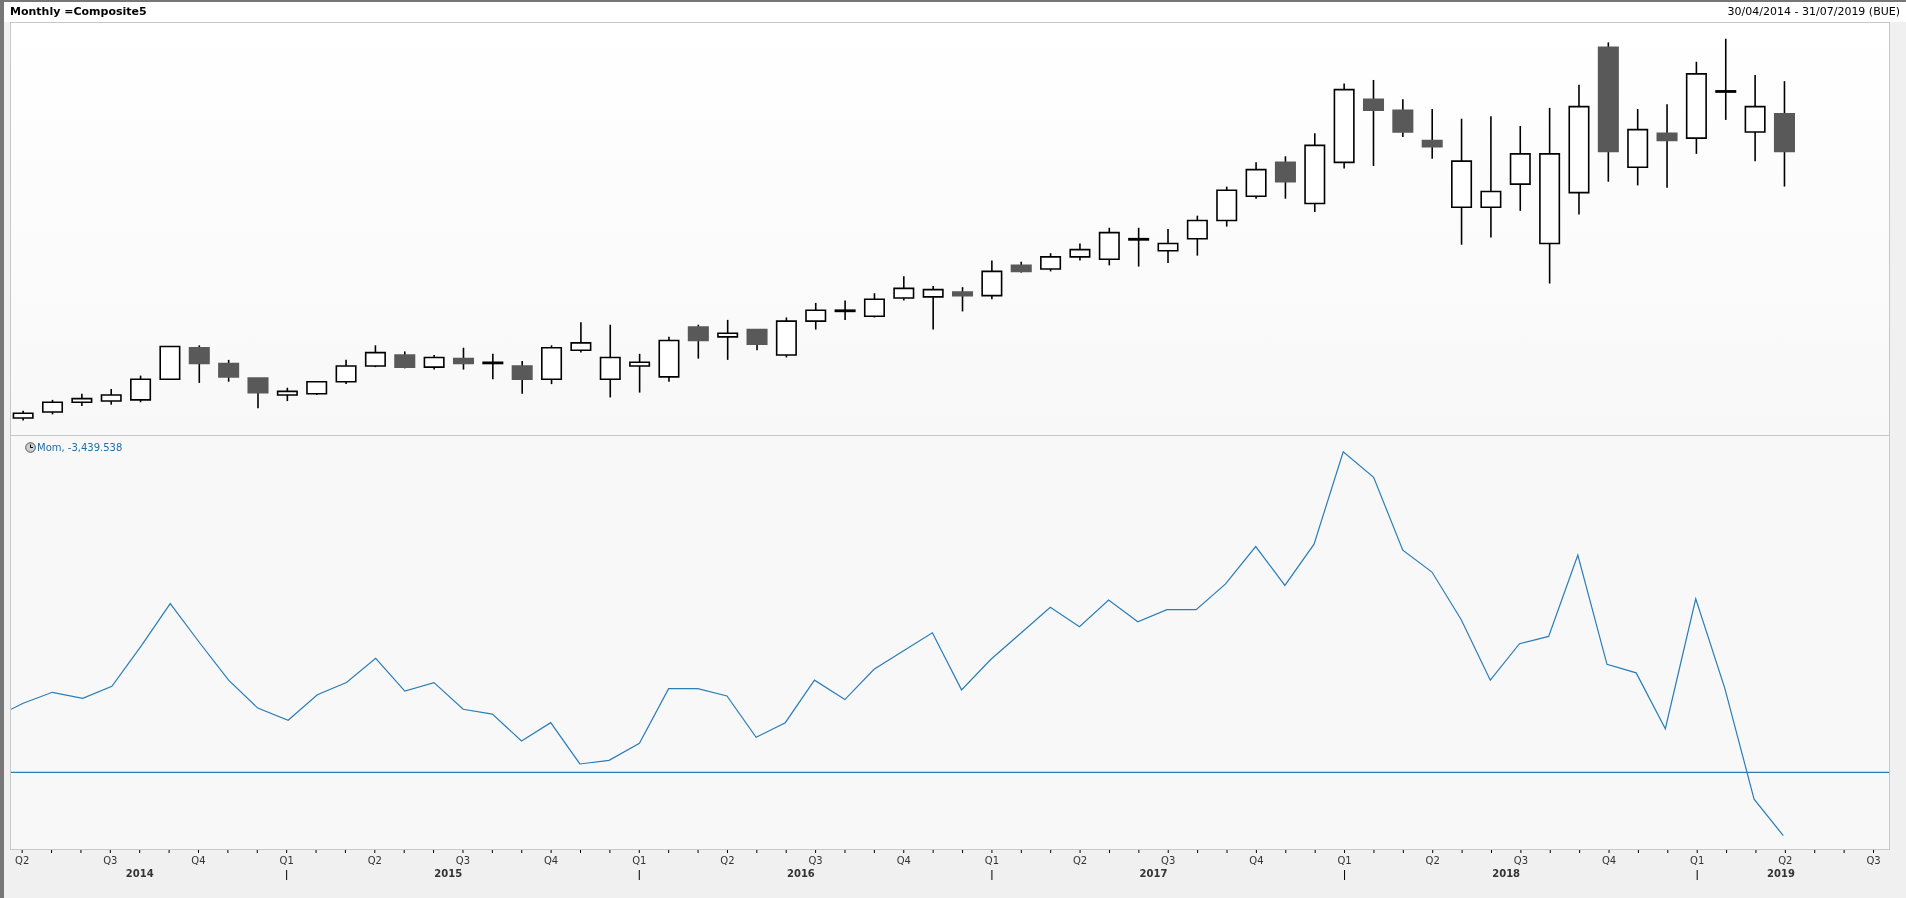  What do you see at coordinates (1506, 874) in the screenshot?
I see `year-label: 2018` at bounding box center [1506, 874].